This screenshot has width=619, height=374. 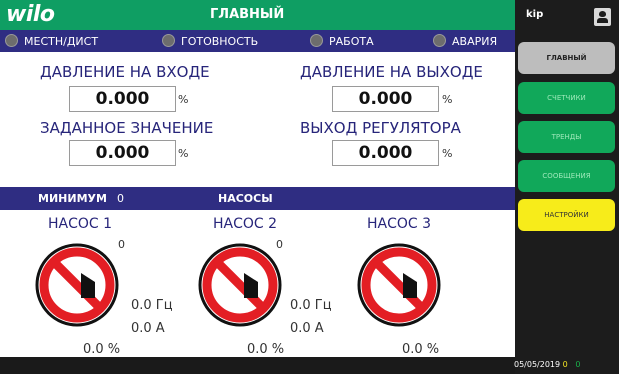 What do you see at coordinates (240, 285) in the screenshot?
I see `pump-2-stopped-icon` at bounding box center [240, 285].